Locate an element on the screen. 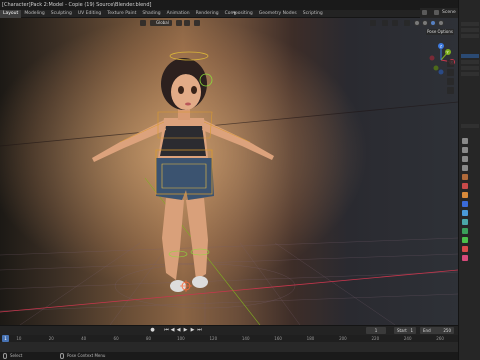 This screenshot has height=360, width=480. modifier-properties-icon is located at coordinates (465, 204).